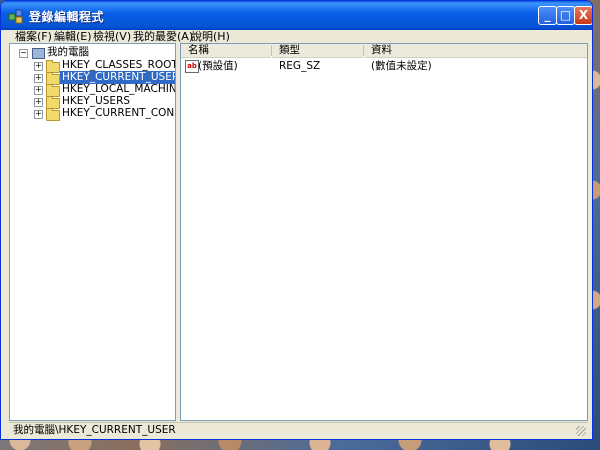 The image size is (600, 450). I want to click on tree-item-hkey-current-config: + HKEY_CURRENT_CONFIG, so click(92, 114).